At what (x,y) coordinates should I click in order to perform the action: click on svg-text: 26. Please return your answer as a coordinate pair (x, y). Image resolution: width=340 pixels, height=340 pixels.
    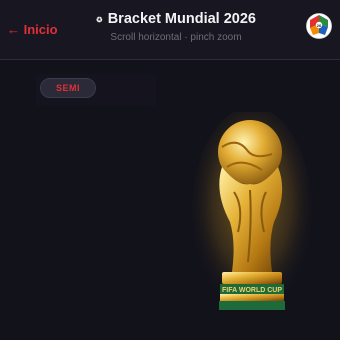
    Looking at the image, I should click on (319, 25).